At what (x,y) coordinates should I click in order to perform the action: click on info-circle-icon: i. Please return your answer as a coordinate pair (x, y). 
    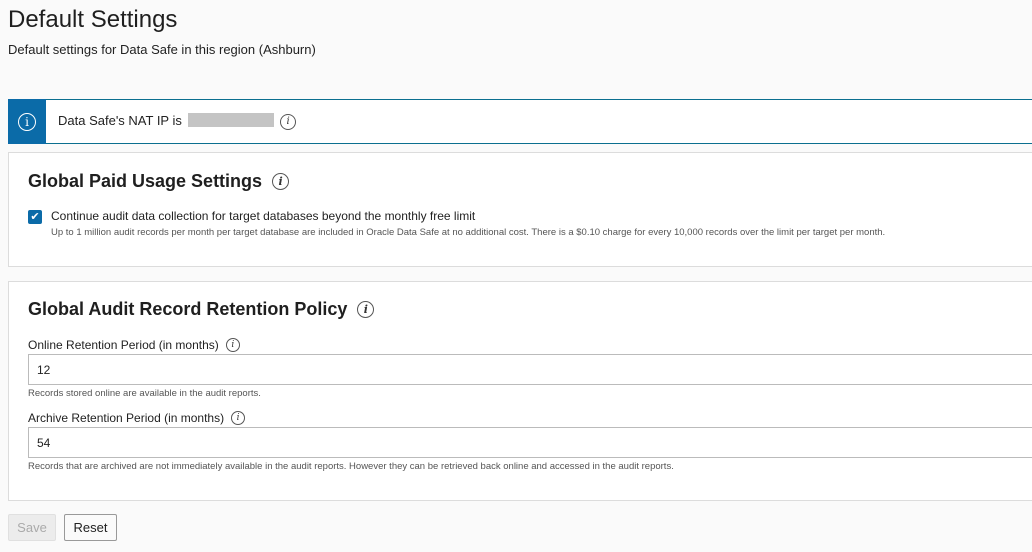
    Looking at the image, I should click on (27, 121).